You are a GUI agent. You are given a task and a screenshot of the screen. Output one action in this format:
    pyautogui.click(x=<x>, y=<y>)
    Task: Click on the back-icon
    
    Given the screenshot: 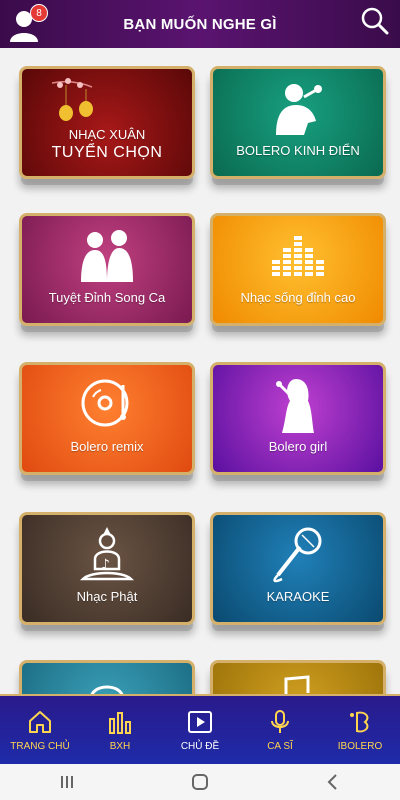 What is the action you would take?
    pyautogui.click(x=333, y=782)
    